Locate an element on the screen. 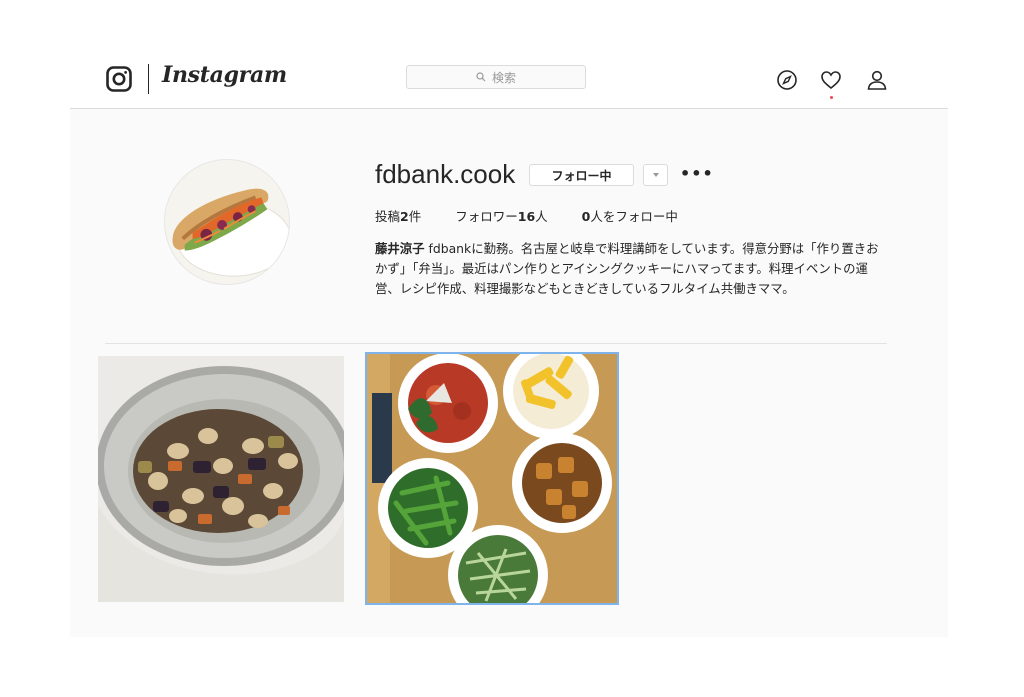 The height and width of the screenshot is (697, 1024). more-options-button: ••• is located at coordinates (697, 174).